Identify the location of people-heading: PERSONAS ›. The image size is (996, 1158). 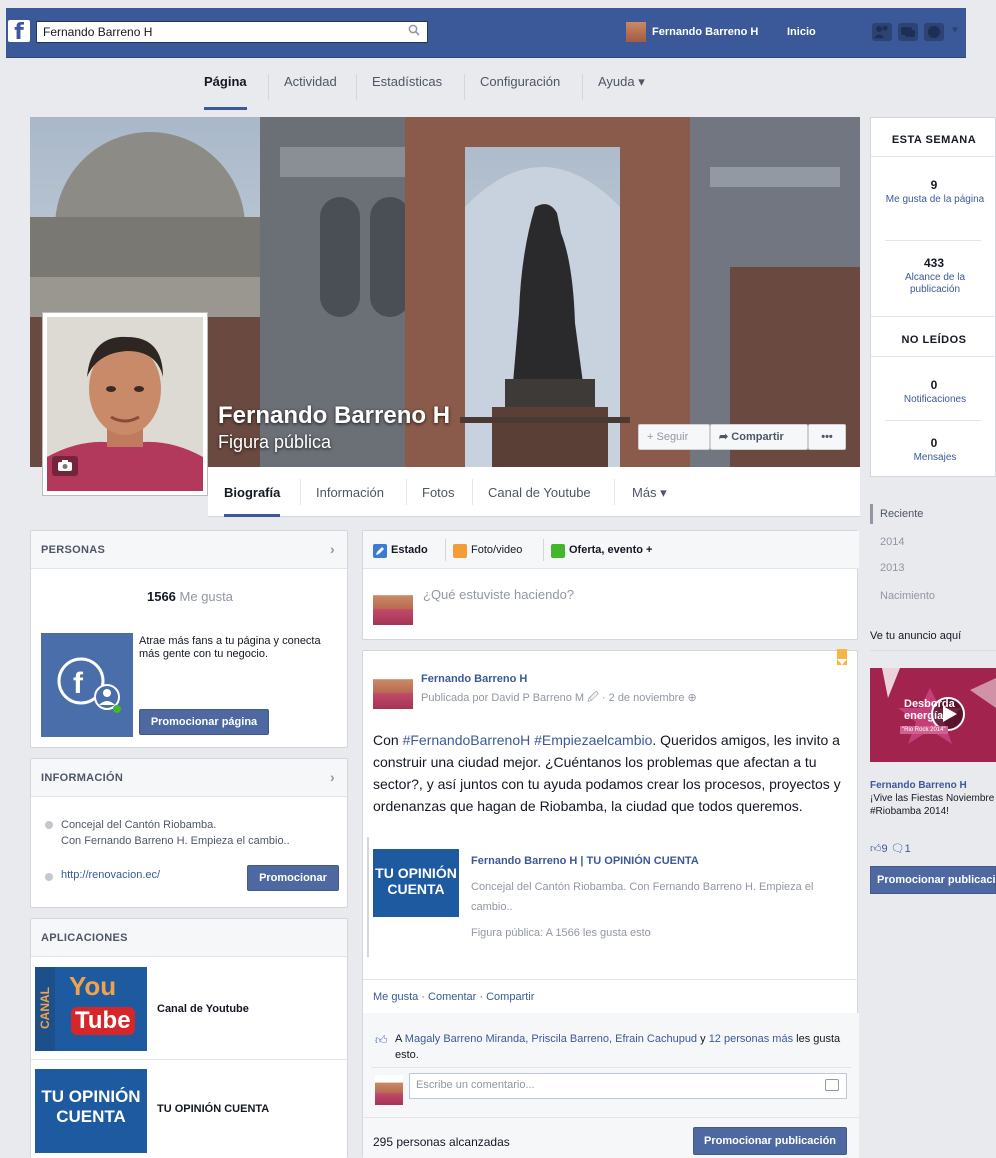
(189, 550).